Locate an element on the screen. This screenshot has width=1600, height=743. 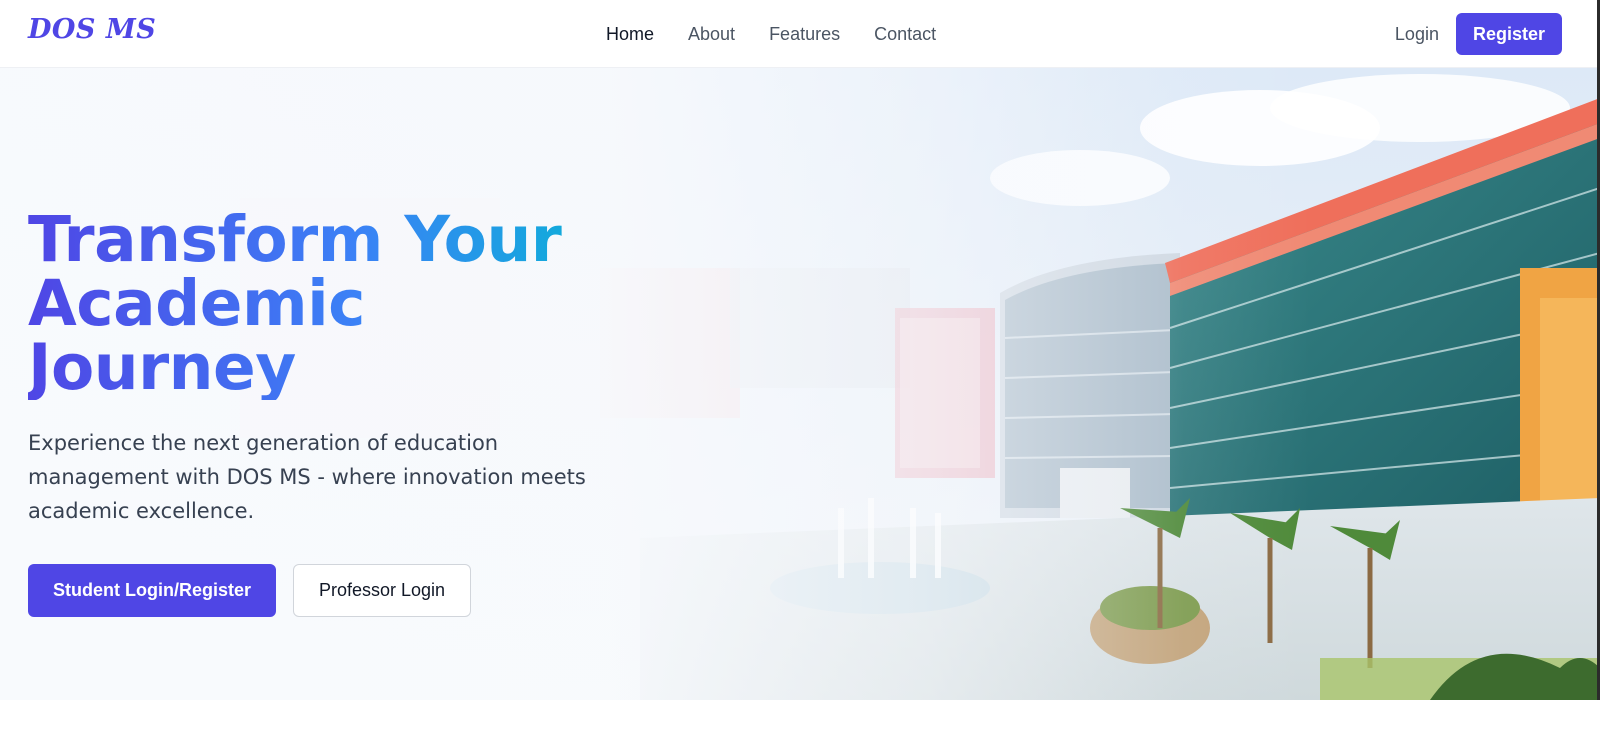
hero-title: Transform Your Academic Journey is located at coordinates (328, 304).